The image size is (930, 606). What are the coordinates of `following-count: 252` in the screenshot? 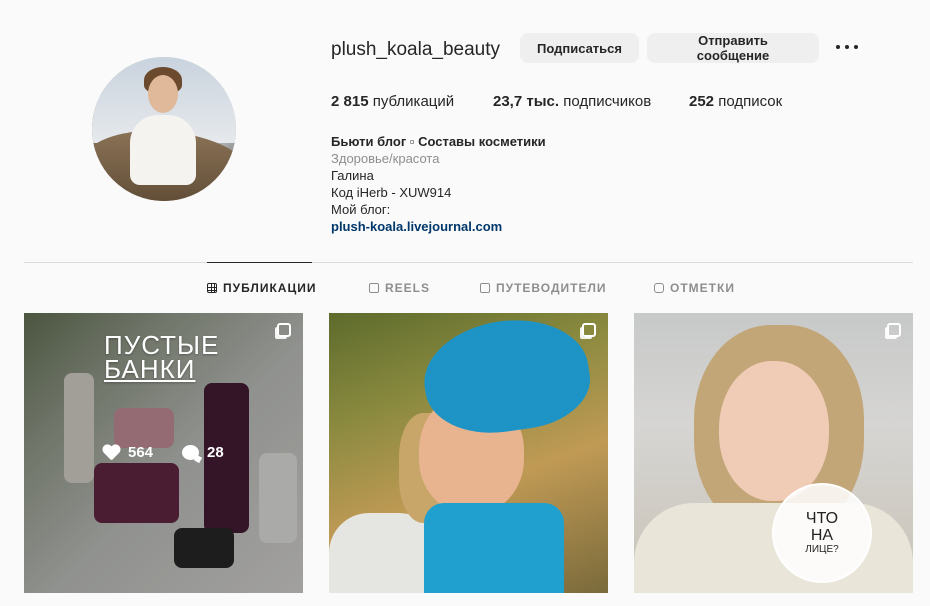 It's located at (702, 101).